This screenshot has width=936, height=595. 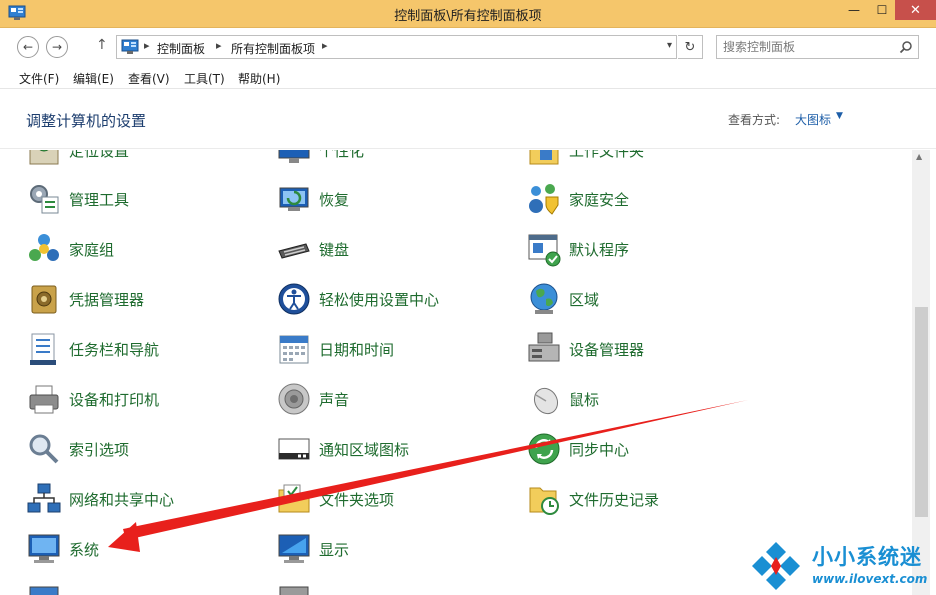 What do you see at coordinates (43, 349) in the screenshot?
I see `taskbar-icon` at bounding box center [43, 349].